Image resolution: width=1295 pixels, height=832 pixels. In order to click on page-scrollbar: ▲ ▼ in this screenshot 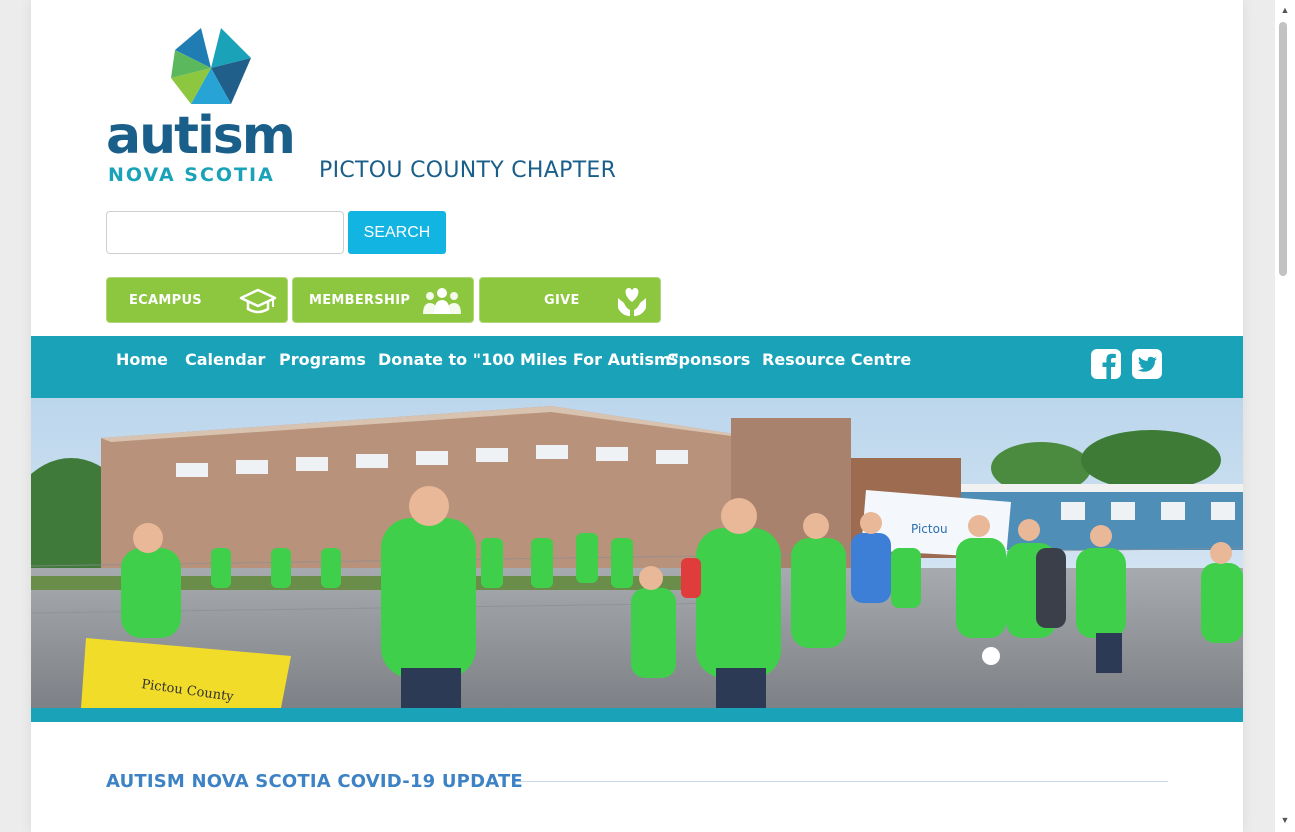, I will do `click(1285, 416)`.